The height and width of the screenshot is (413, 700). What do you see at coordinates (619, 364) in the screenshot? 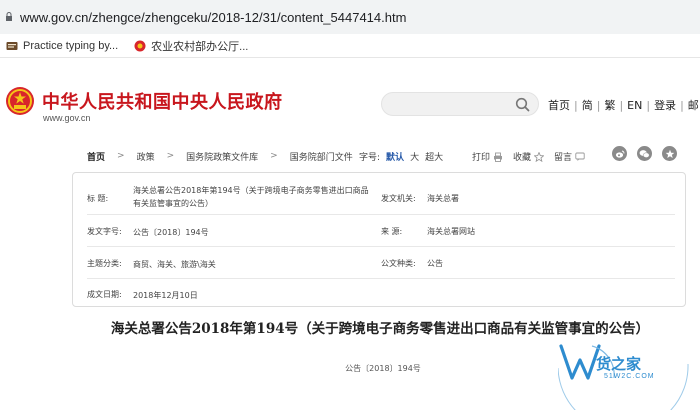
I see `watermark-text: 货之家` at bounding box center [619, 364].